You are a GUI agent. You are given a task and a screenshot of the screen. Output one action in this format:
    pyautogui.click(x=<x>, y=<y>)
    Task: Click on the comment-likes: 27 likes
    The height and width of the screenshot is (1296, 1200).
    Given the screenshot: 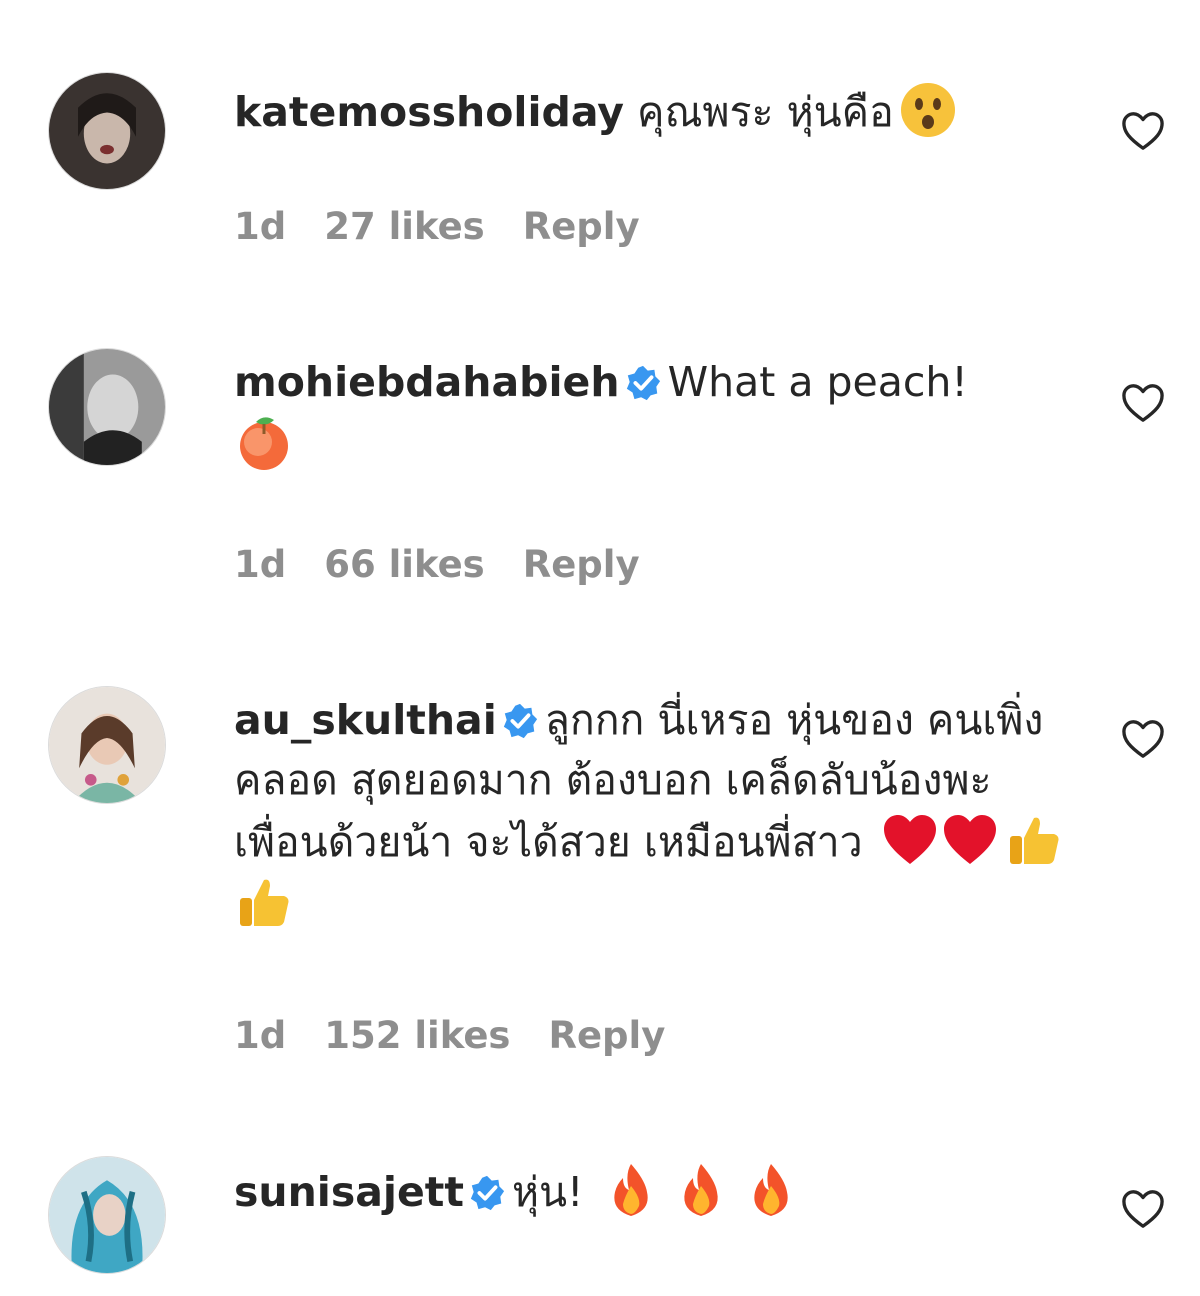 What is the action you would take?
    pyautogui.click(x=404, y=226)
    